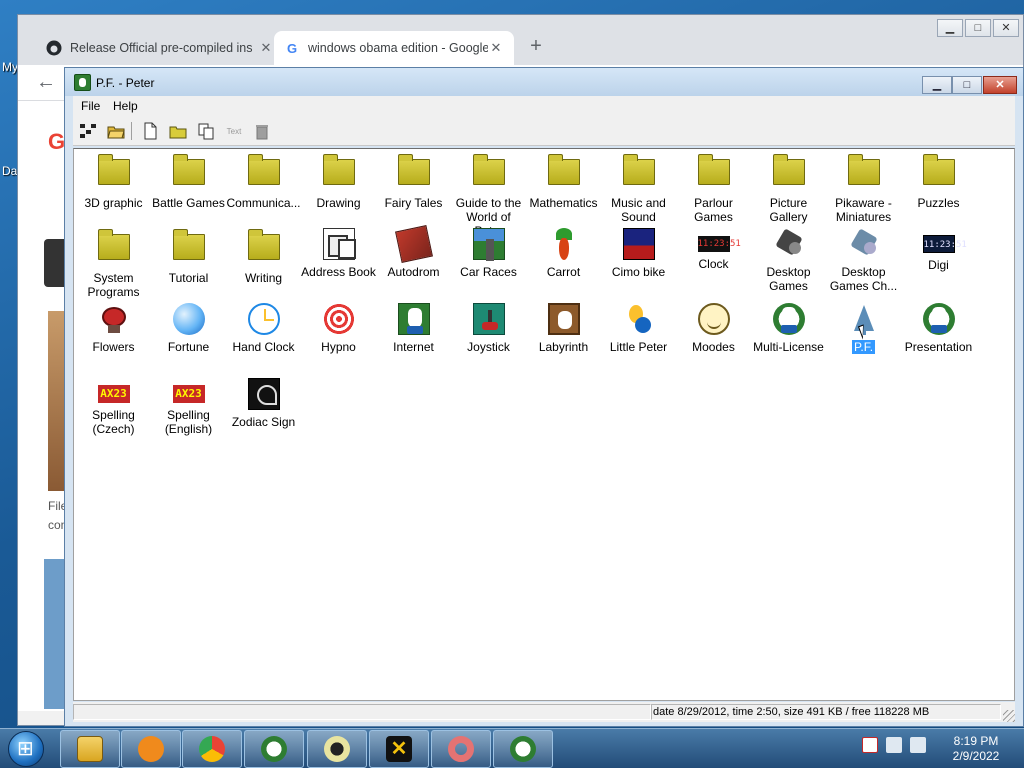 The width and height of the screenshot is (1024, 768). I want to click on taskbar-alien-app-button, so click(337, 749).